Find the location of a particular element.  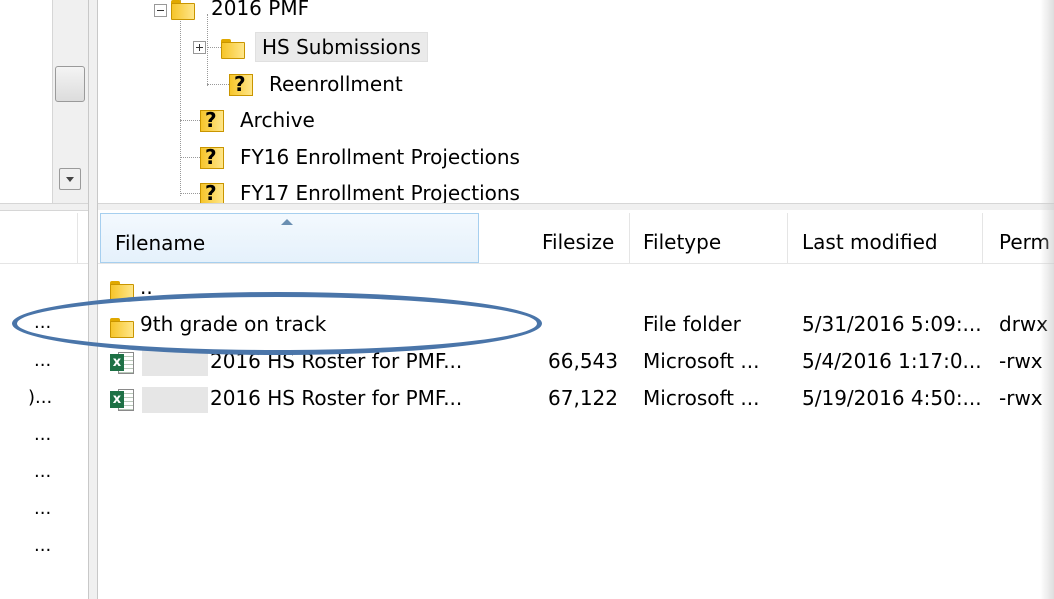

tree-item-label: Archive is located at coordinates (277, 120).